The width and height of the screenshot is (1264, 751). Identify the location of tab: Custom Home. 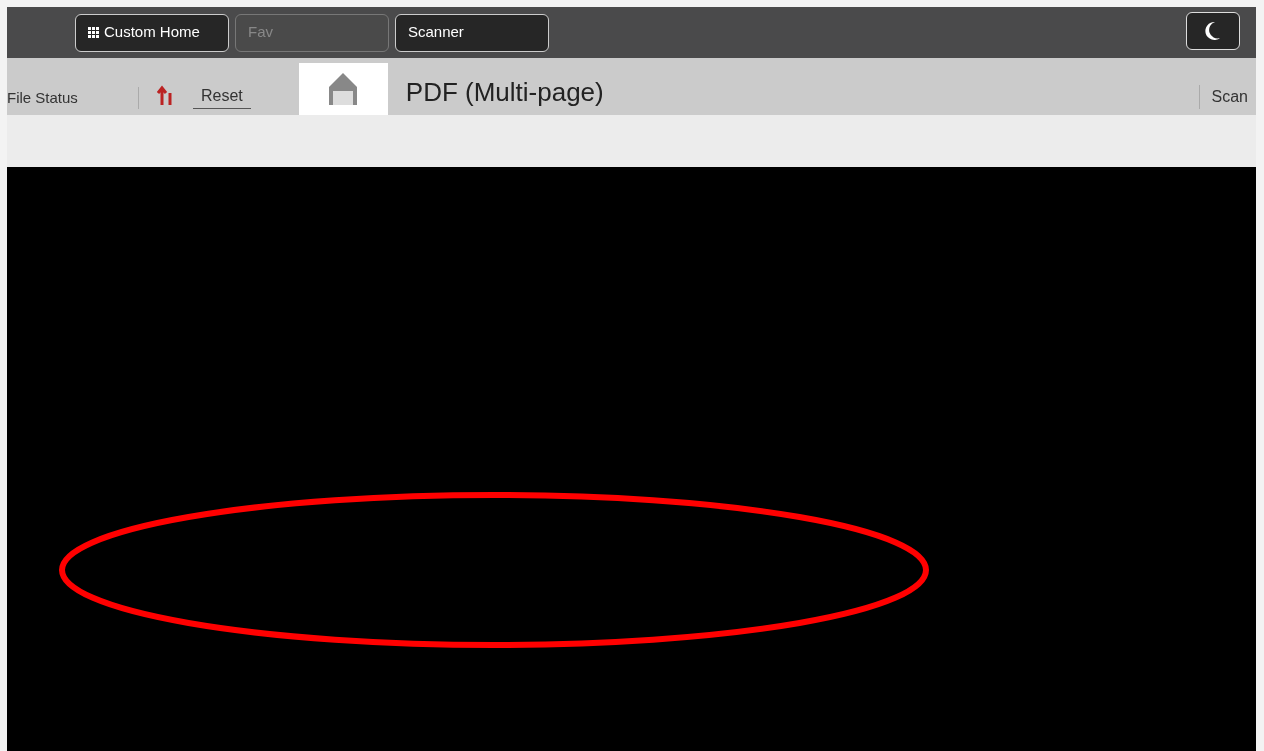
(152, 32).